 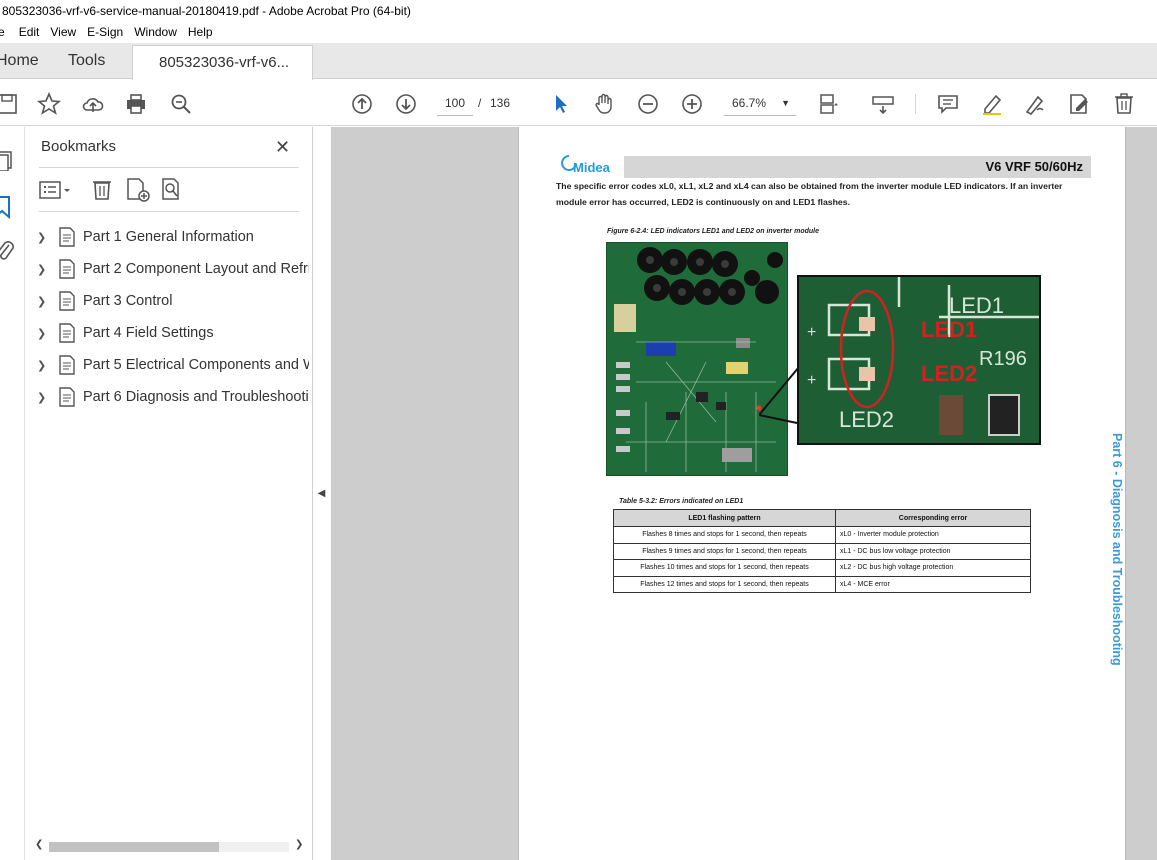 I want to click on menu-edit: Edit, so click(x=33, y=32).